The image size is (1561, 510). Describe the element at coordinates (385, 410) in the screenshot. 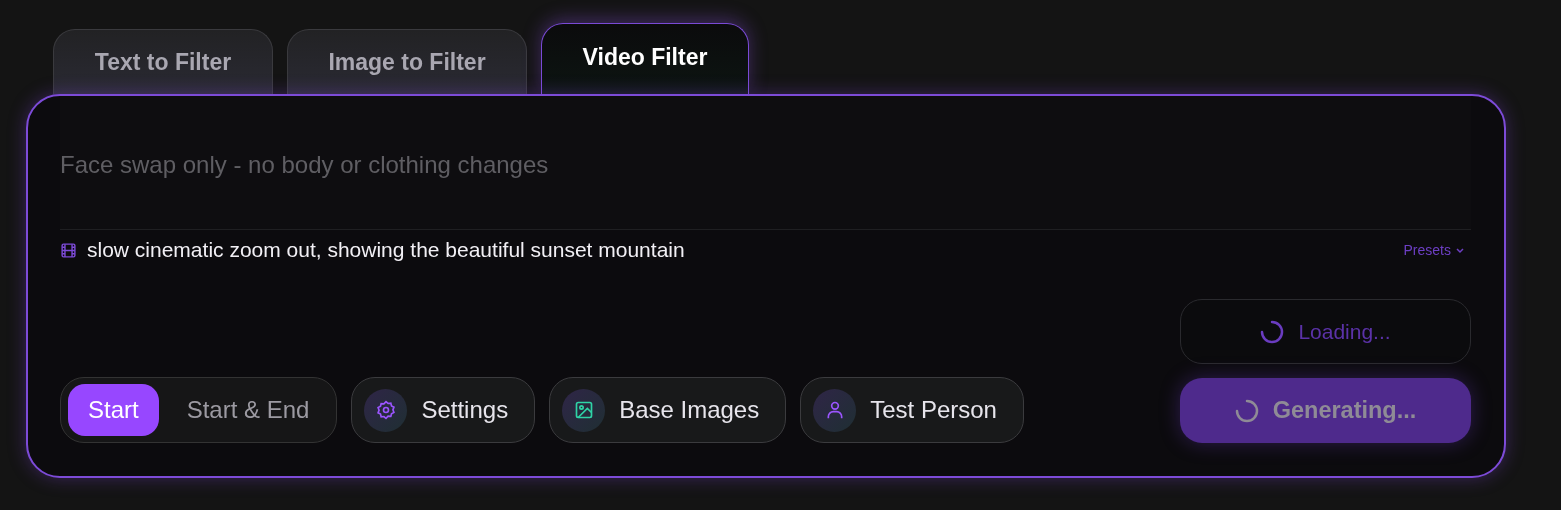

I see `gear-icon` at that location.